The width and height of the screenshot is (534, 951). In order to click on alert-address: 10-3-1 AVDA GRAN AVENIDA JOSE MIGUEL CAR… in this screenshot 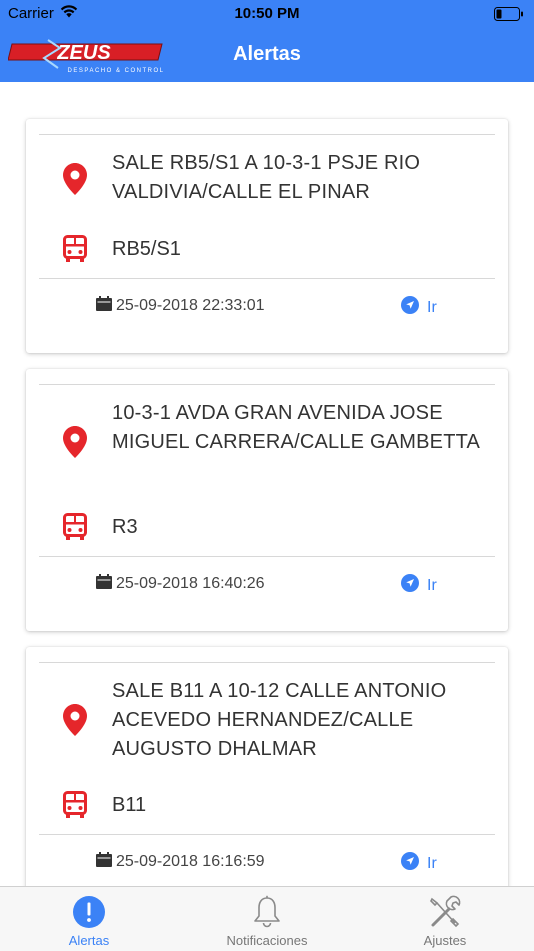, I will do `click(296, 427)`.